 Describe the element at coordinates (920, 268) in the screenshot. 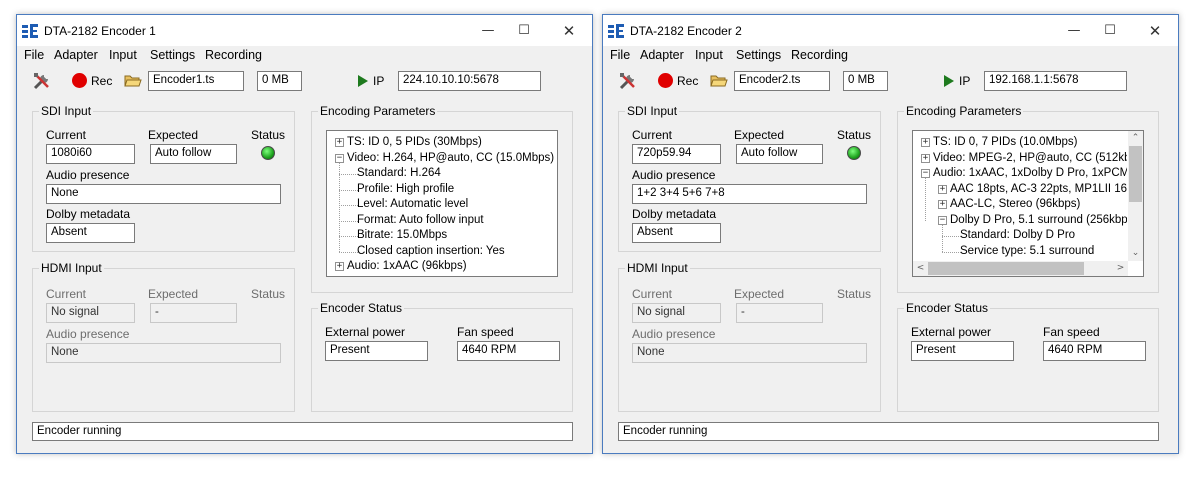

I see `scroll-left-icon: <` at that location.